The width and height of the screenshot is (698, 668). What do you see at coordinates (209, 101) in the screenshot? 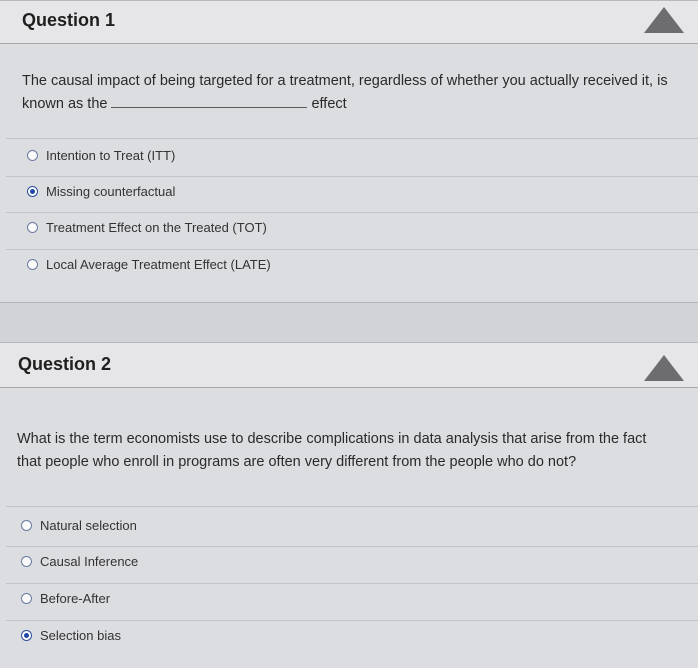
I see `fill-in-blank` at bounding box center [209, 101].